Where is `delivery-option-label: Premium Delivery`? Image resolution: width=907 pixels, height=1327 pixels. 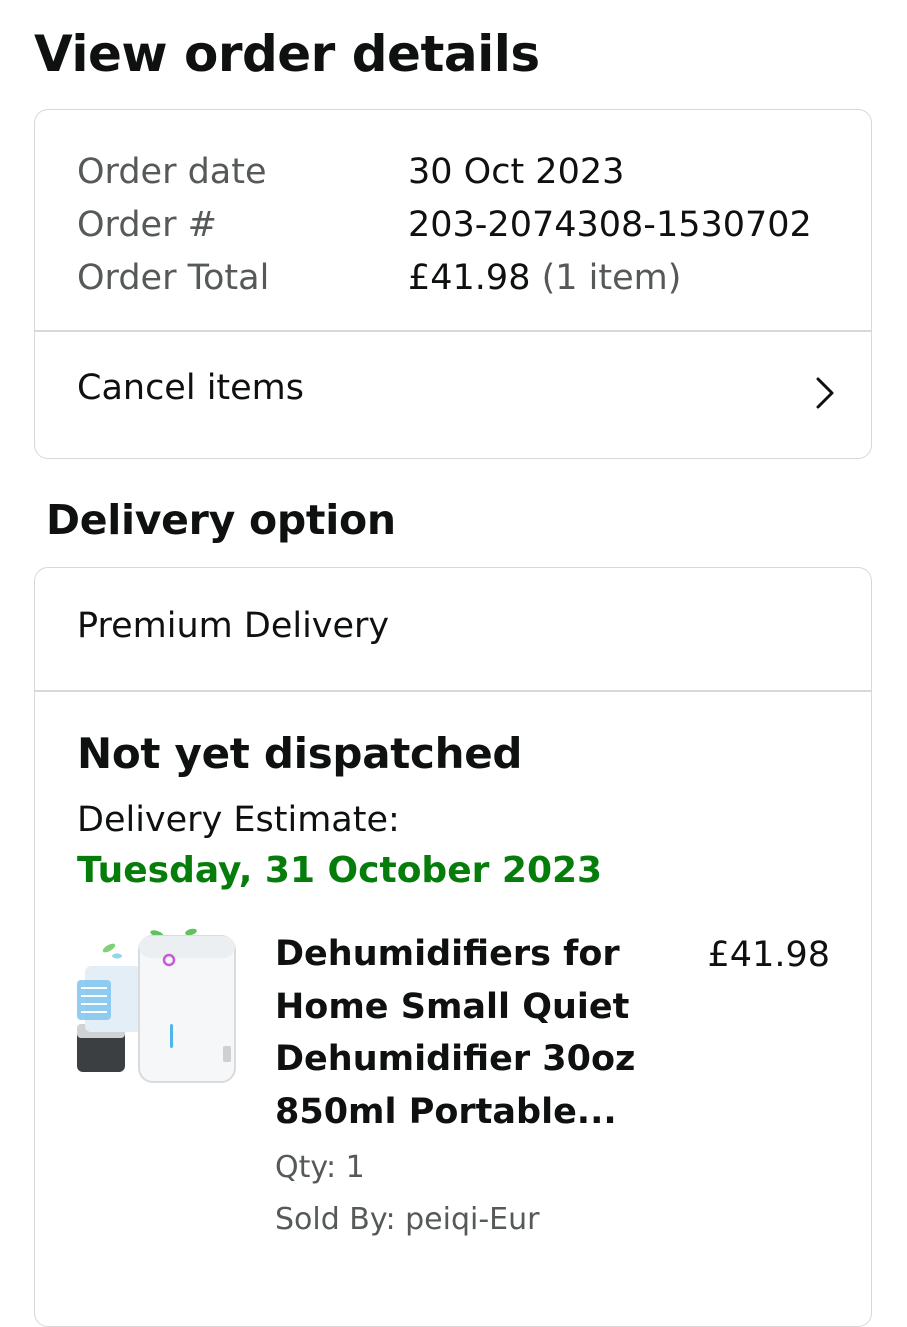 delivery-option-label: Premium Delivery is located at coordinates (233, 626).